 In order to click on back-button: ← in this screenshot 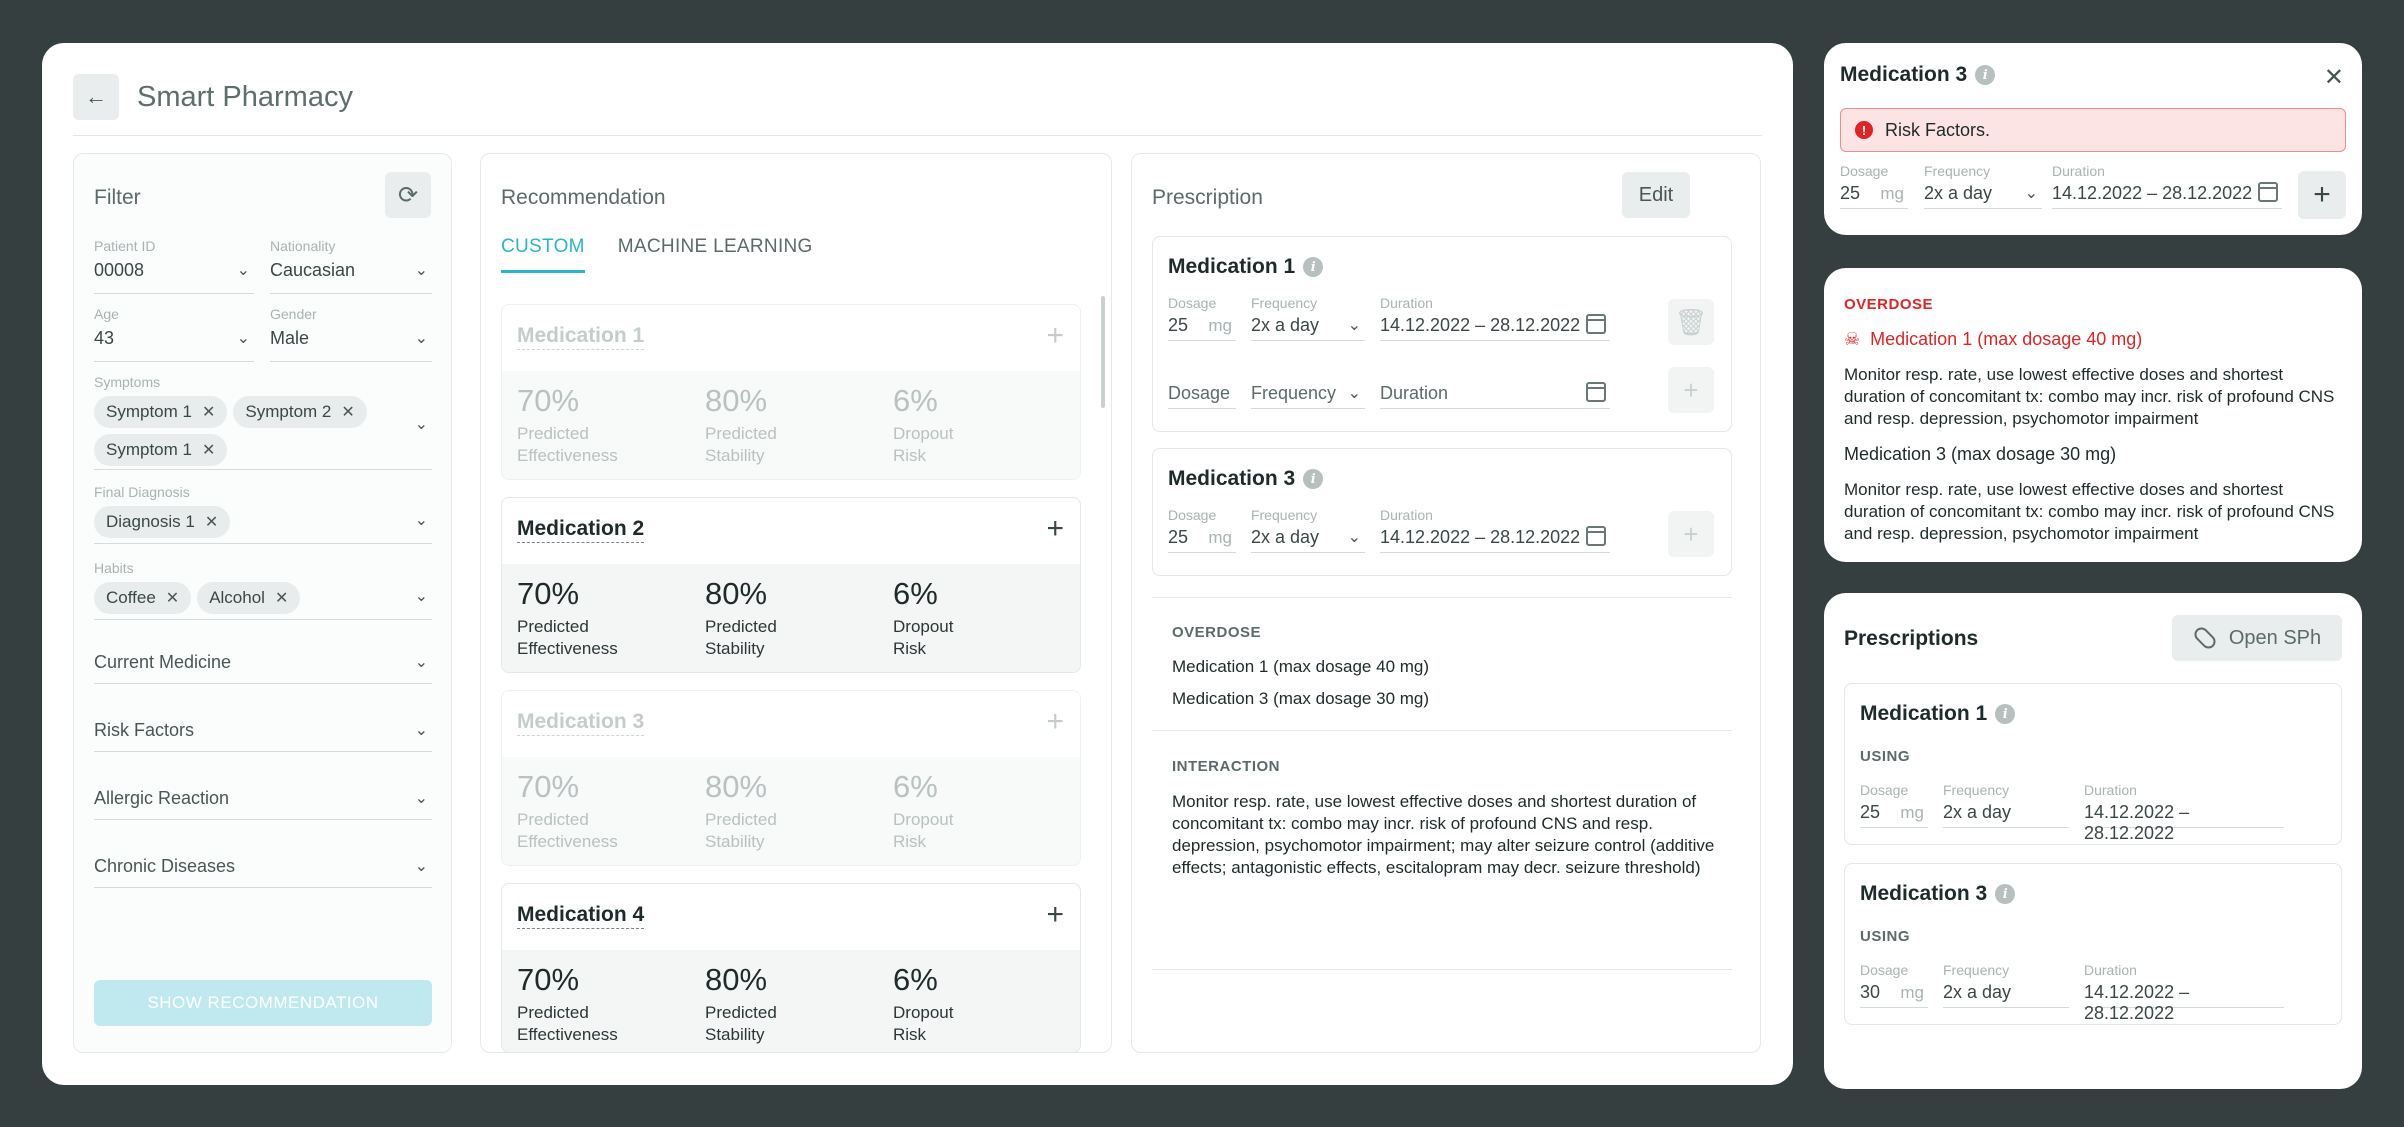, I will do `click(96, 97)`.